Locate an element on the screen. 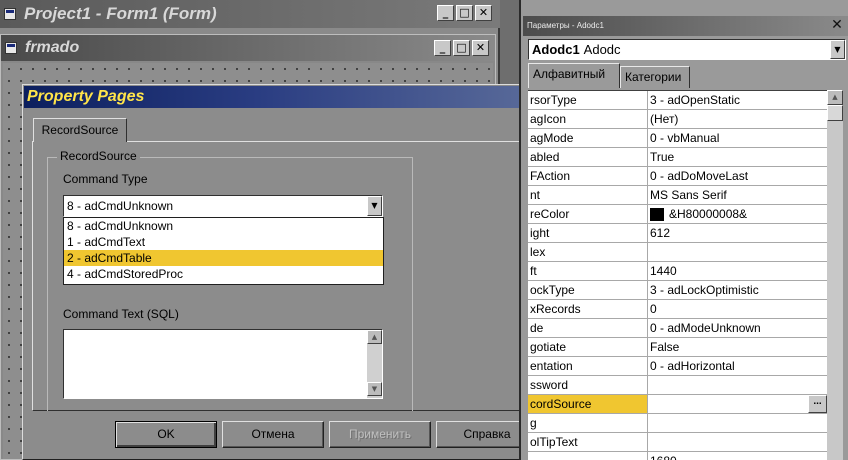 The width and height of the screenshot is (848, 460). command-text-label: Command Text (SQL) is located at coordinates (121, 314).